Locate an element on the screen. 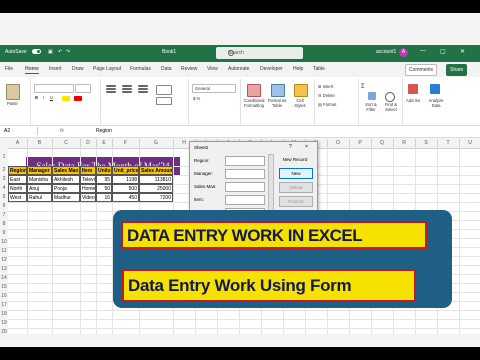 The height and width of the screenshot is (360, 480). help-icon: ? is located at coordinates (290, 147).